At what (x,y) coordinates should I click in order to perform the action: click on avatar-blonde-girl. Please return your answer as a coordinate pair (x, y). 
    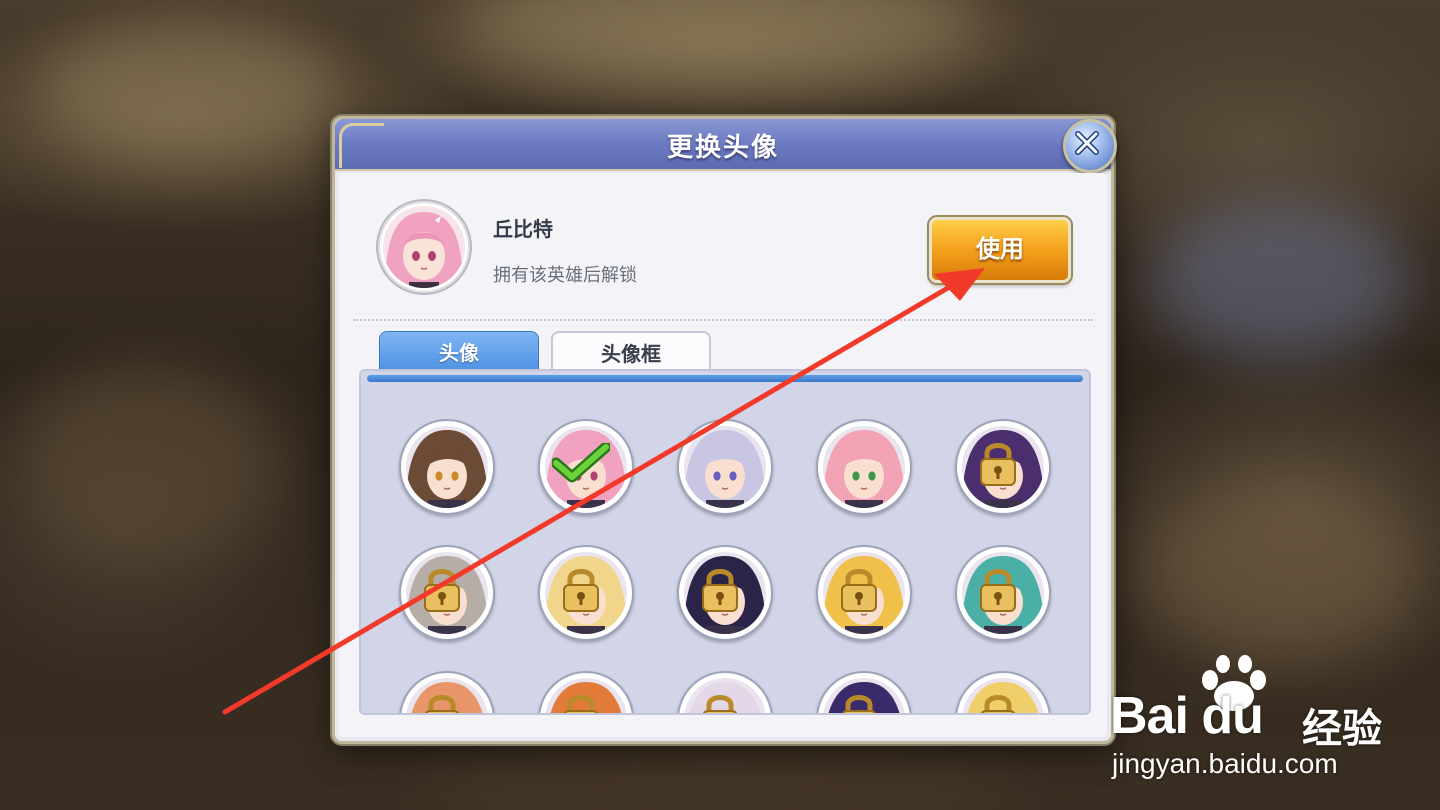
    Looking at the image, I should click on (586, 593).